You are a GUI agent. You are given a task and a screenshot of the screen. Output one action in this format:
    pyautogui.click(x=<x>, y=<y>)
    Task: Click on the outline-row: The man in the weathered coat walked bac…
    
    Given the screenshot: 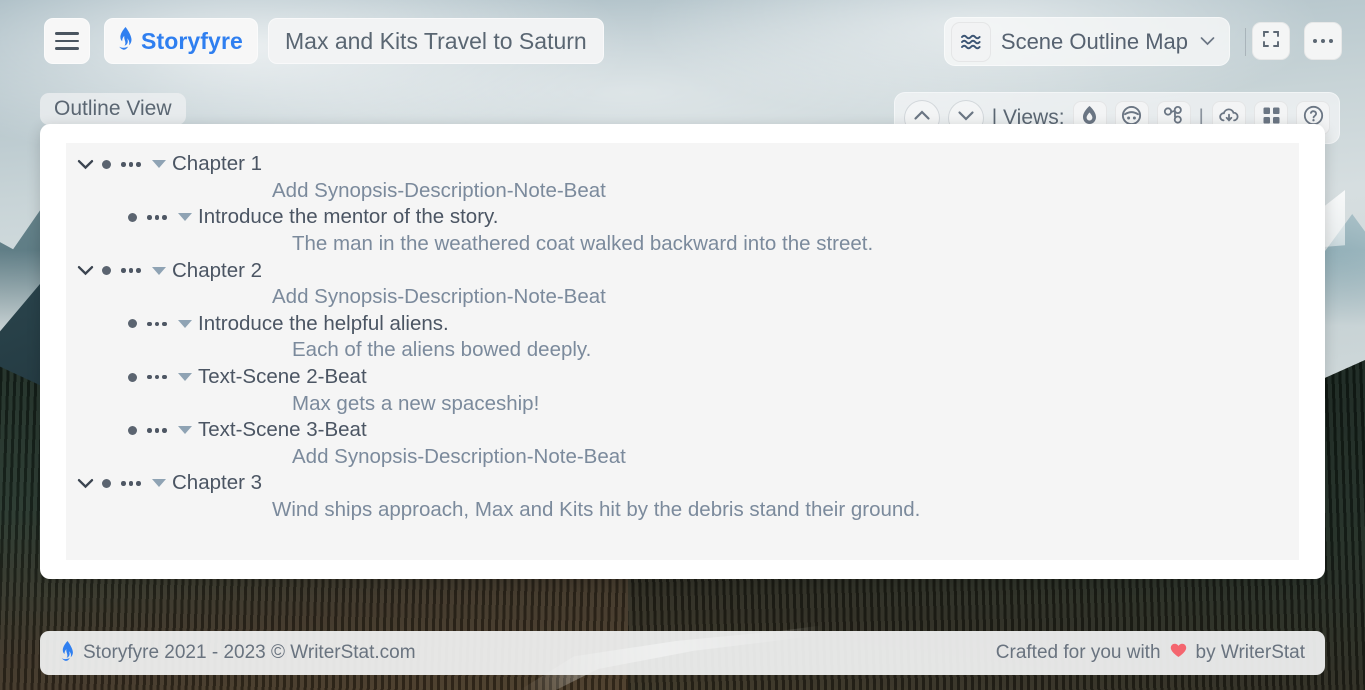 What is the action you would take?
    pyautogui.click(x=682, y=244)
    